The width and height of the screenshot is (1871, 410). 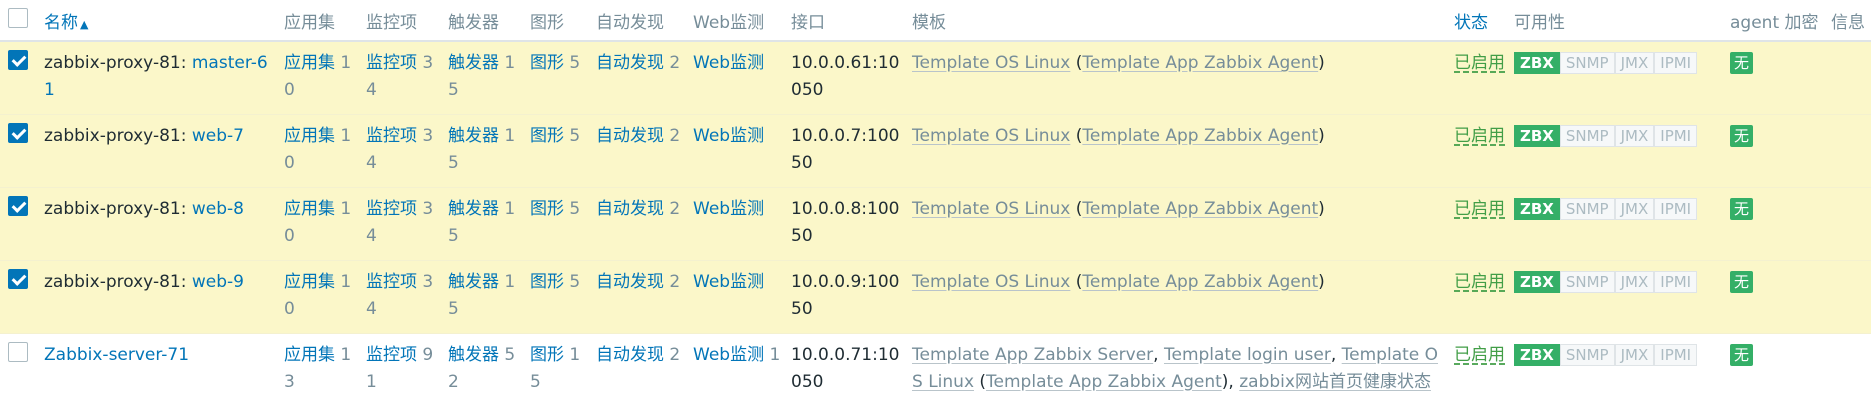 What do you see at coordinates (1104, 382) in the screenshot?
I see `template-link: Template App Zabbix Agent` at bounding box center [1104, 382].